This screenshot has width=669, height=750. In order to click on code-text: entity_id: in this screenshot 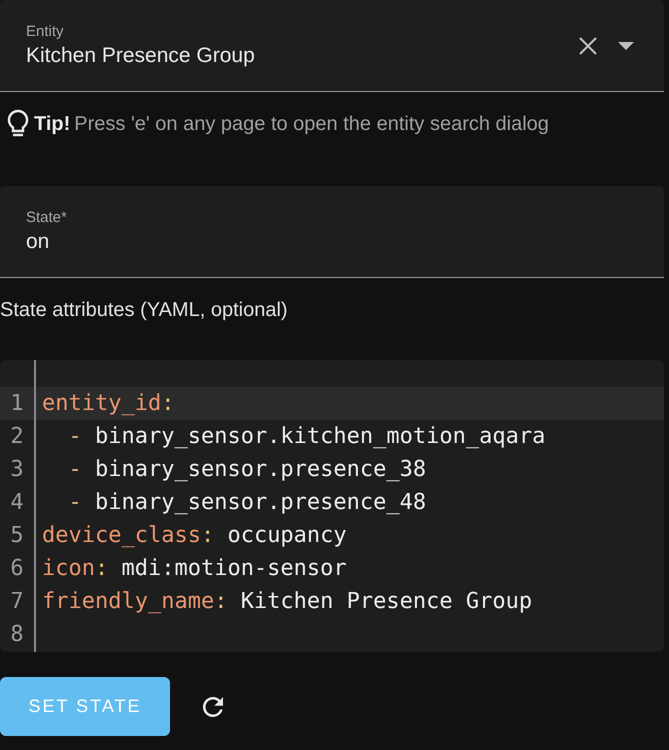, I will do `click(107, 403)`.